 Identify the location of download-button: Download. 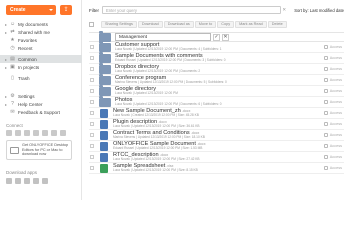
(150, 24).